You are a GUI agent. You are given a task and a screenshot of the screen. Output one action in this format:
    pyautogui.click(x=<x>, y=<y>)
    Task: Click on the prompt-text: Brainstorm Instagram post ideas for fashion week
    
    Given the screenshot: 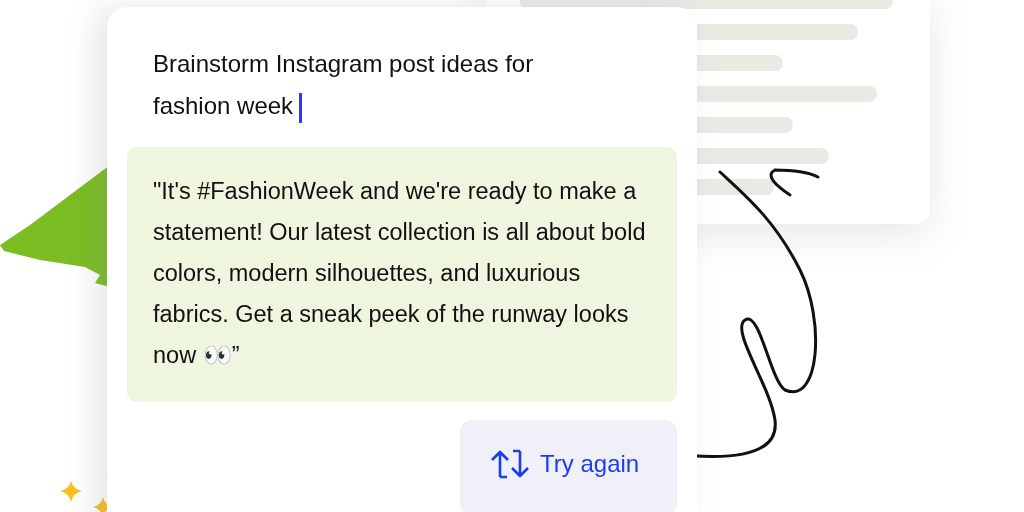 What is the action you would take?
    pyautogui.click(x=383, y=85)
    